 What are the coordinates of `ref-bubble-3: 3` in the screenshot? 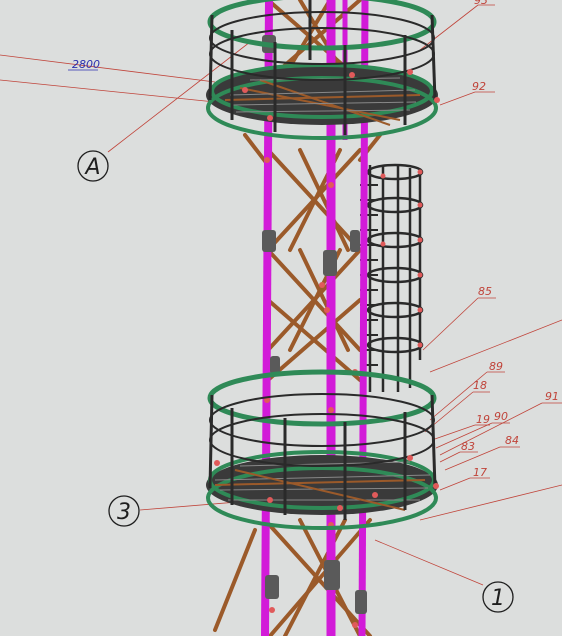 It's located at (124, 511).